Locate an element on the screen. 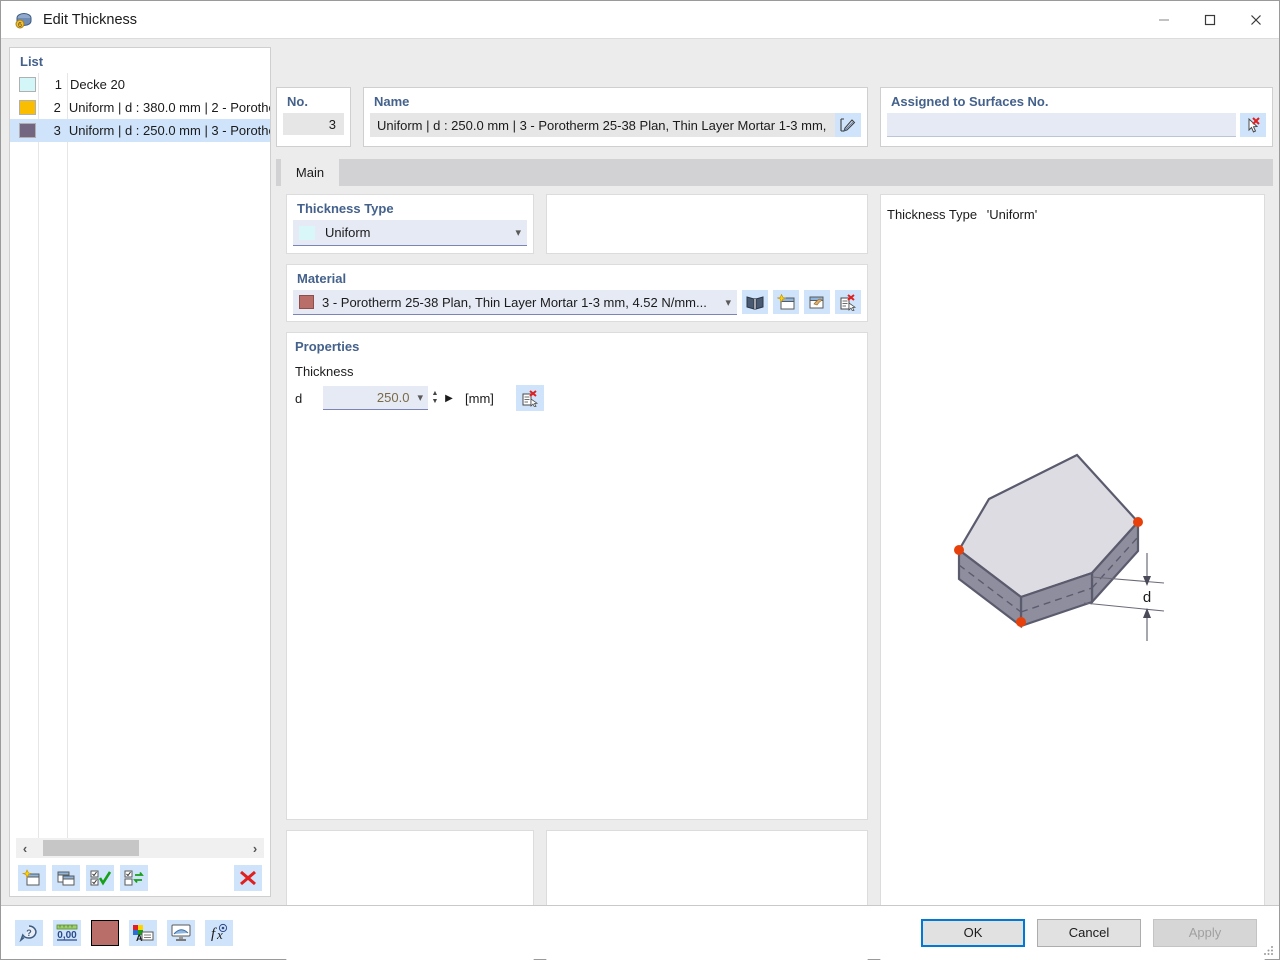 This screenshot has height=960, width=1280. material-caption: Material is located at coordinates (322, 278).